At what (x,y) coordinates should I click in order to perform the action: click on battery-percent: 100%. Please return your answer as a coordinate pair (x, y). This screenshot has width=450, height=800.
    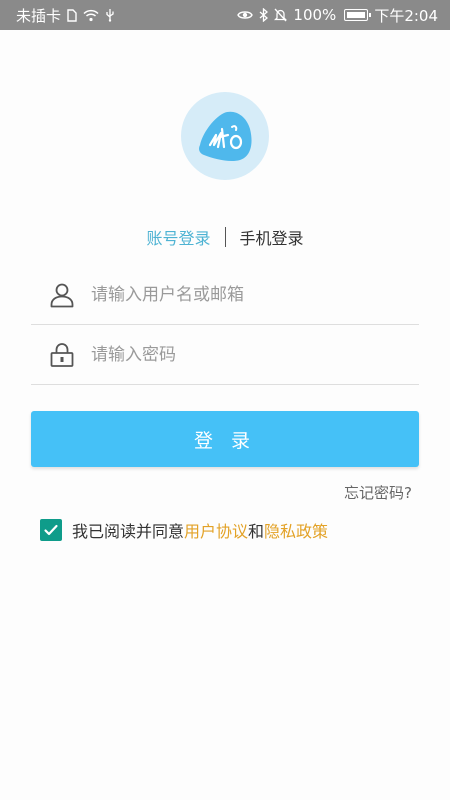
    Looking at the image, I should click on (315, 15).